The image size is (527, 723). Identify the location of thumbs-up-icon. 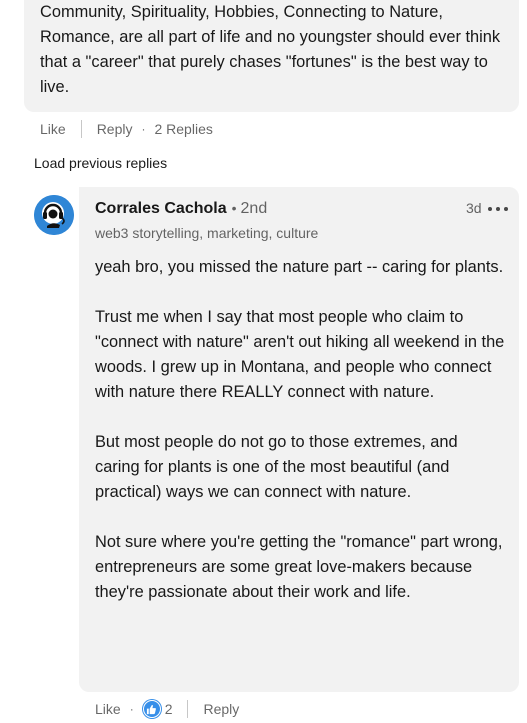
(152, 709).